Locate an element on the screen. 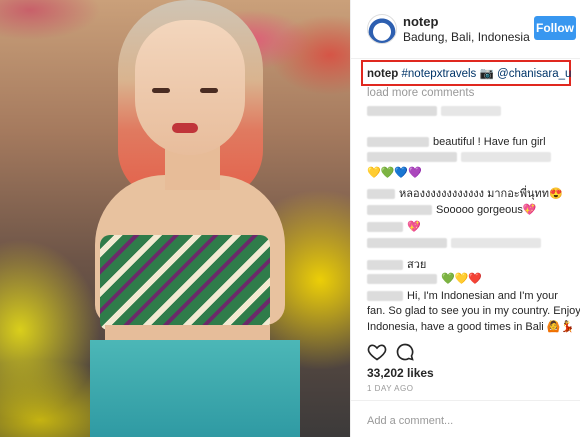 The height and width of the screenshot is (438, 580). post-timestamp: 1 DAY AGO is located at coordinates (390, 388).